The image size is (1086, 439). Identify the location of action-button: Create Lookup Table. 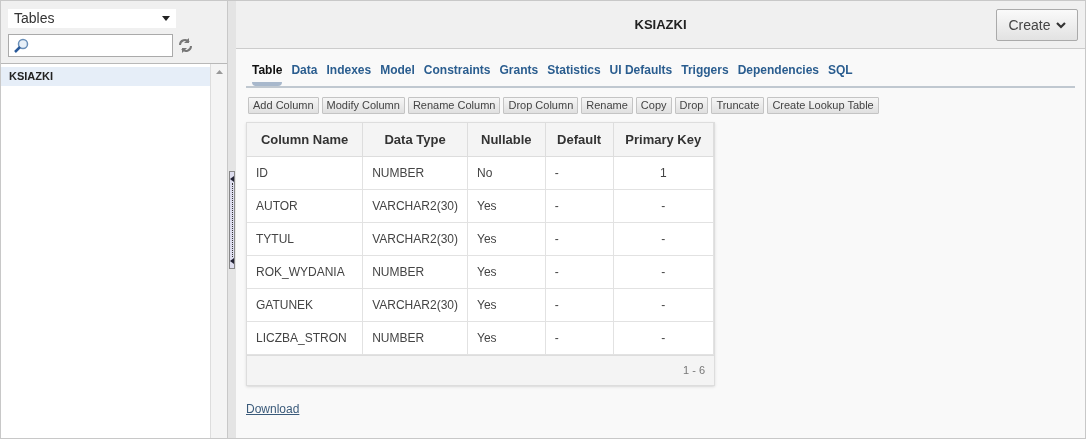
(823, 105).